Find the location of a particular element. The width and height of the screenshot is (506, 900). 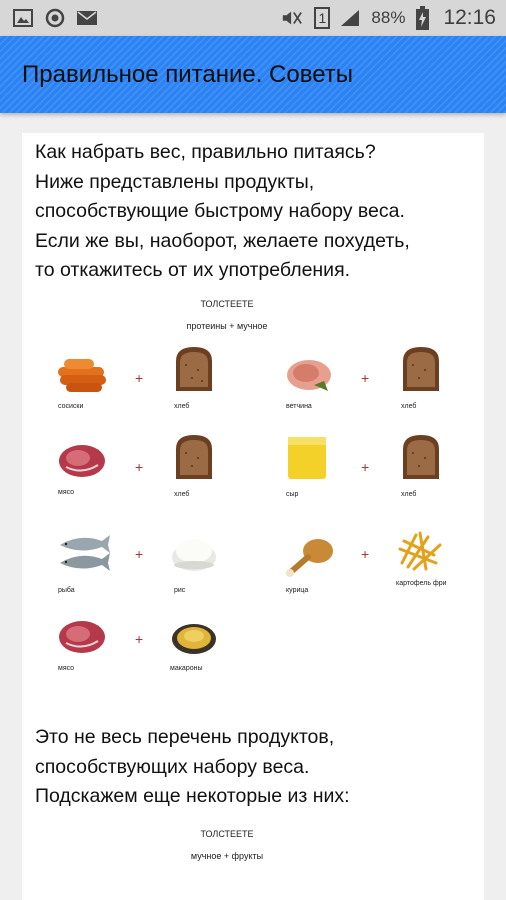

app-title: Правильное питание. Советы is located at coordinates (187, 74).